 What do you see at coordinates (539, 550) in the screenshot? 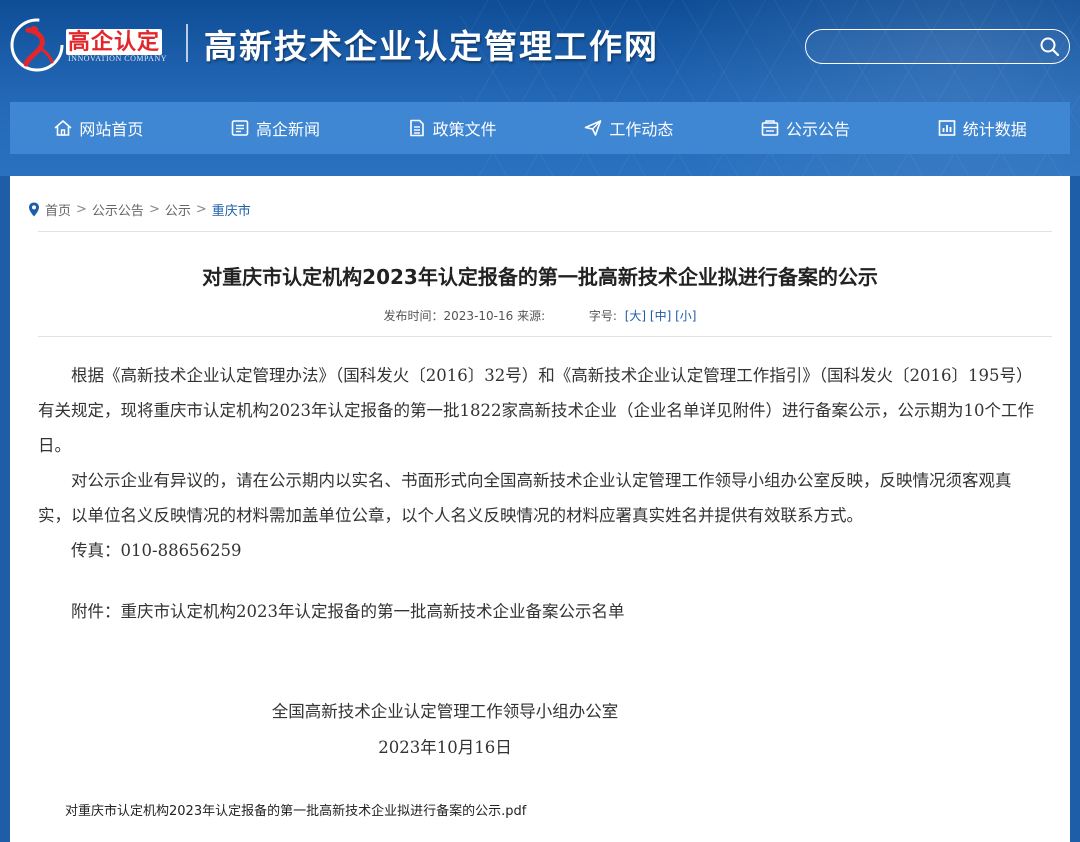
I see `paragraph: 传真：010-88656259` at bounding box center [539, 550].